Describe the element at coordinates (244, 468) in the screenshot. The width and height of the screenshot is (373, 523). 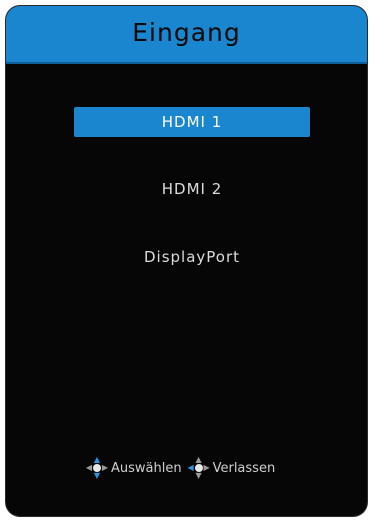
I see `exit-hint-label: Verlassen` at that location.